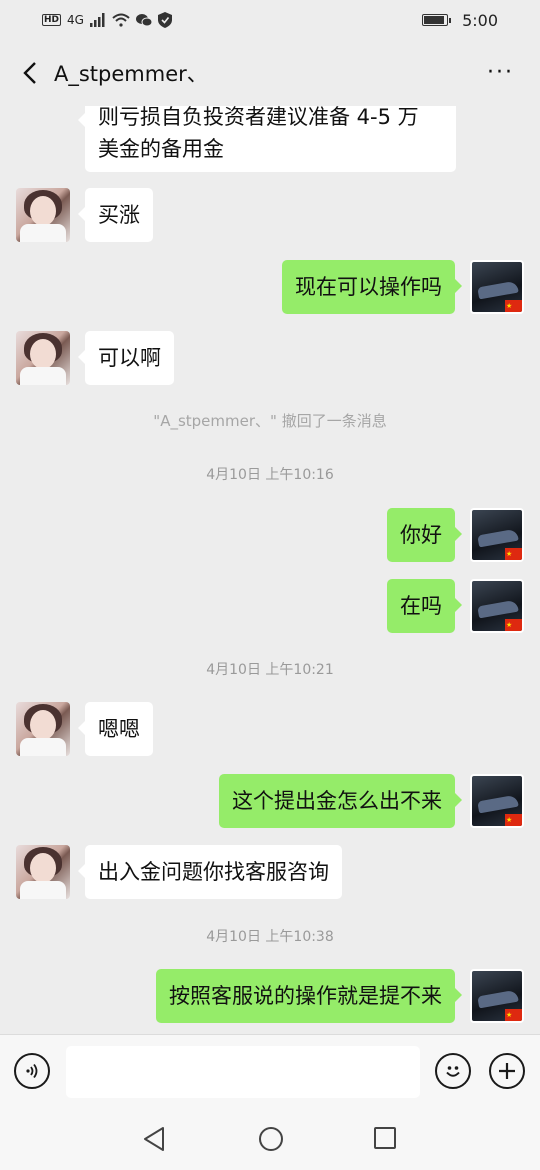 The width and height of the screenshot is (540, 1170). I want to click on message-bubble-received: 买涨, so click(115, 215).